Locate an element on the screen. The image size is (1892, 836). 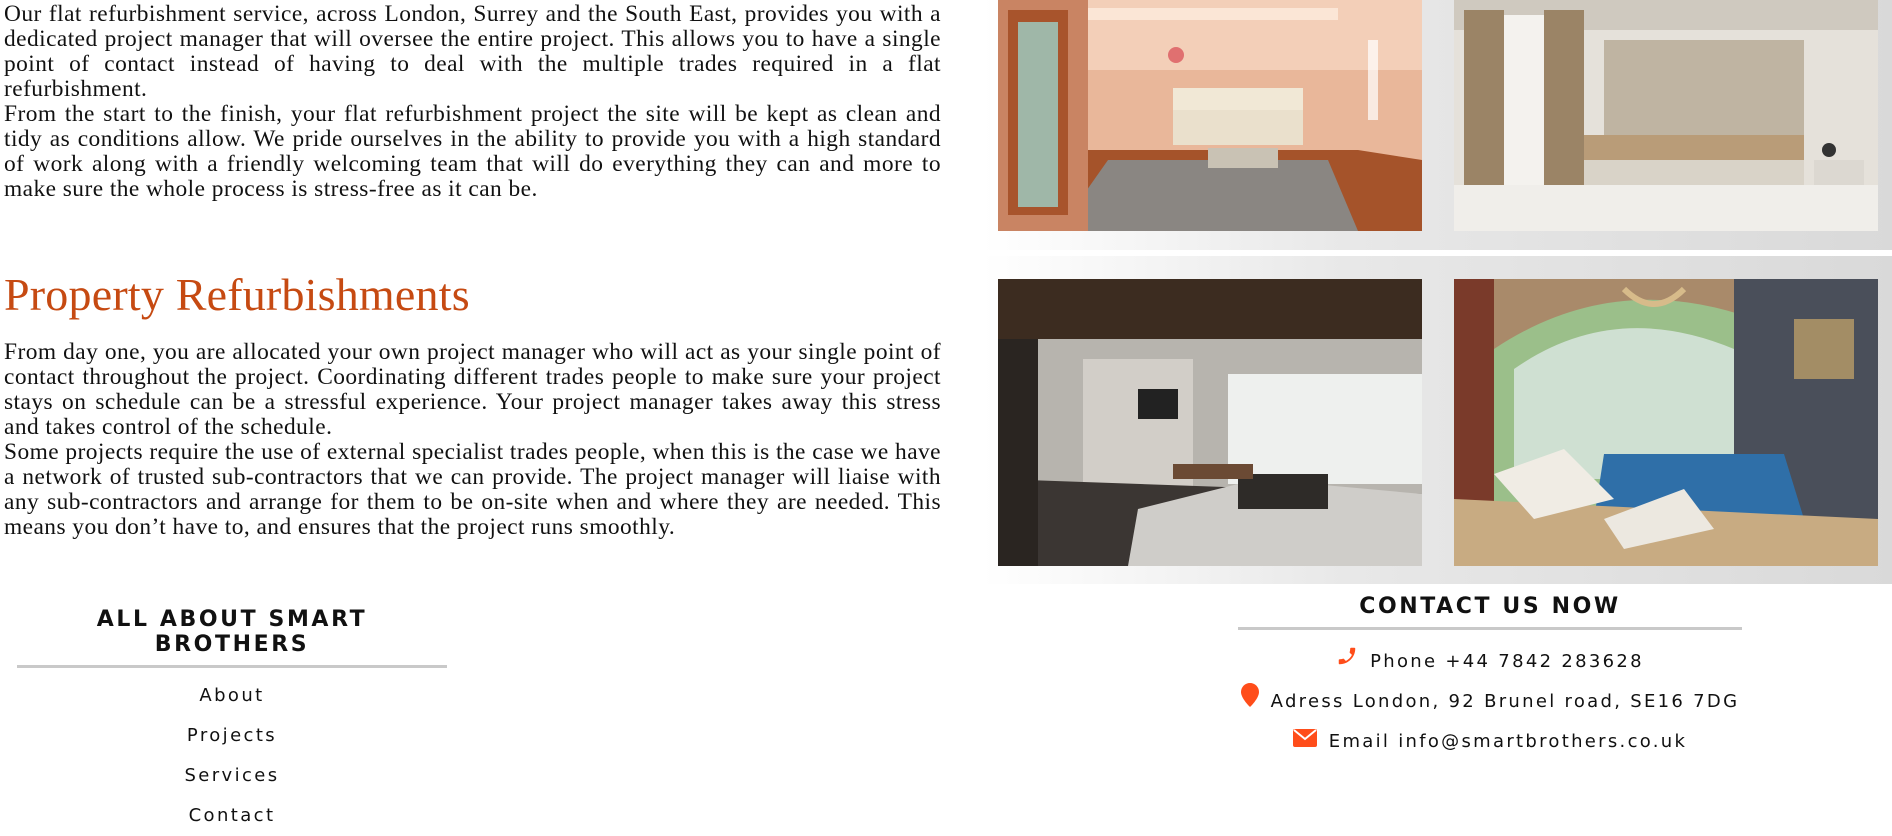
bedroom-photo is located at coordinates (1666, 115).